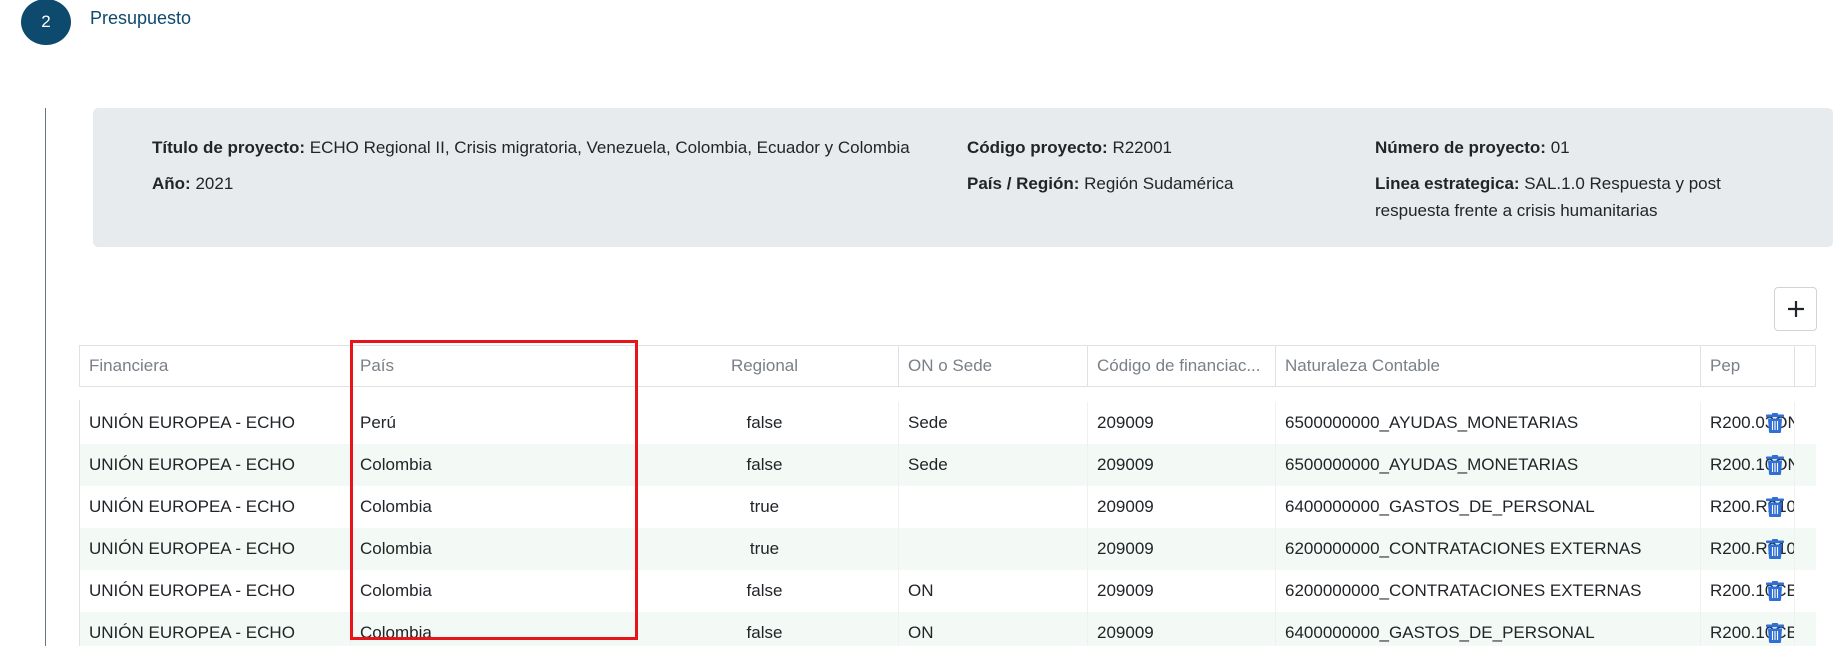 The height and width of the screenshot is (646, 1846). Describe the element at coordinates (491, 366) in the screenshot. I see `column-header-pais: País` at that location.